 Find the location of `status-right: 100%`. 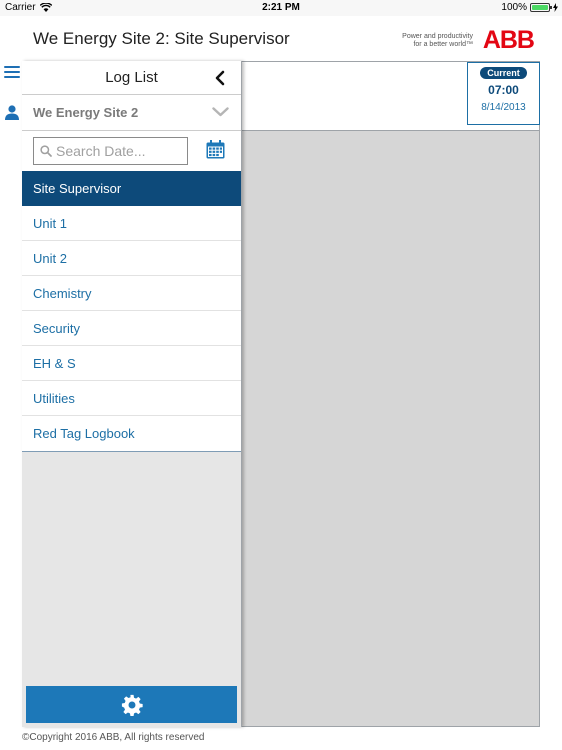

status-right: 100% is located at coordinates (529, 7).